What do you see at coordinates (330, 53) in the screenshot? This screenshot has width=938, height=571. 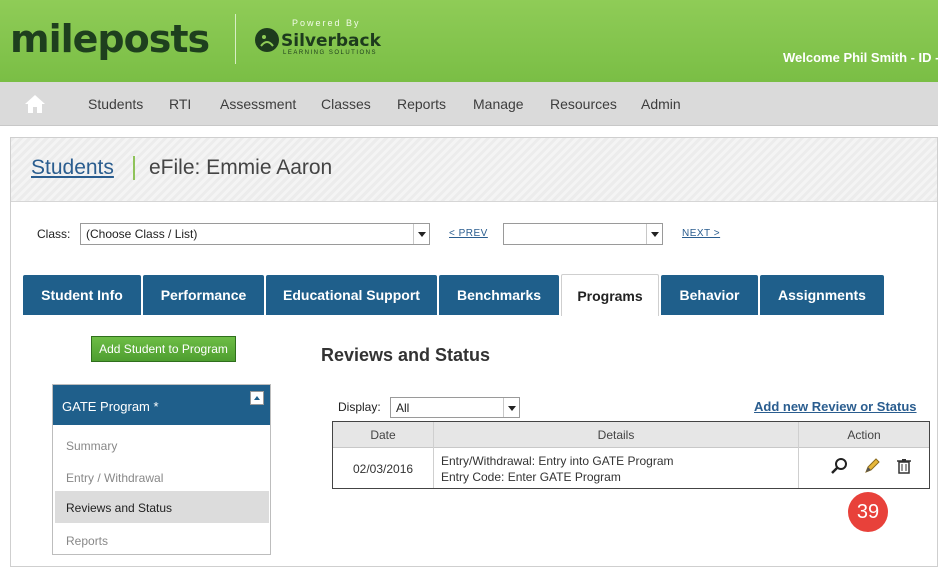 I see `partner-subtitle: LEARNING SOLUTIONS` at bounding box center [330, 53].